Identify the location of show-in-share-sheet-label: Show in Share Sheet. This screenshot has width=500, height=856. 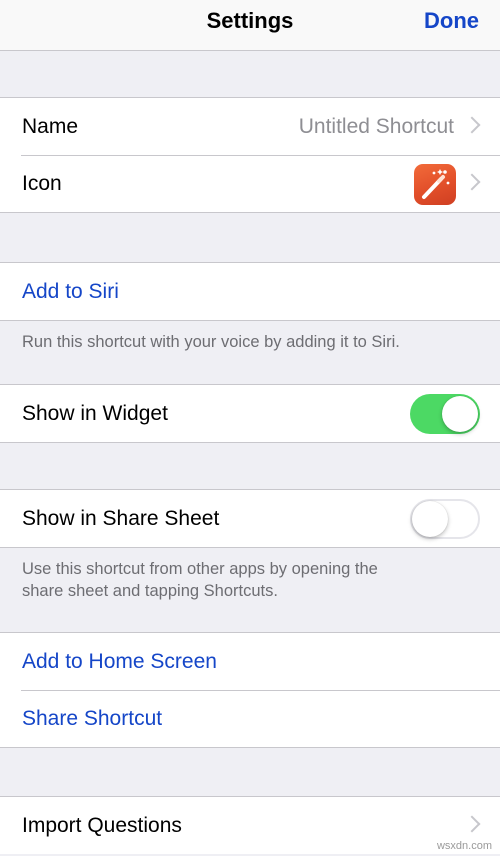
(121, 518).